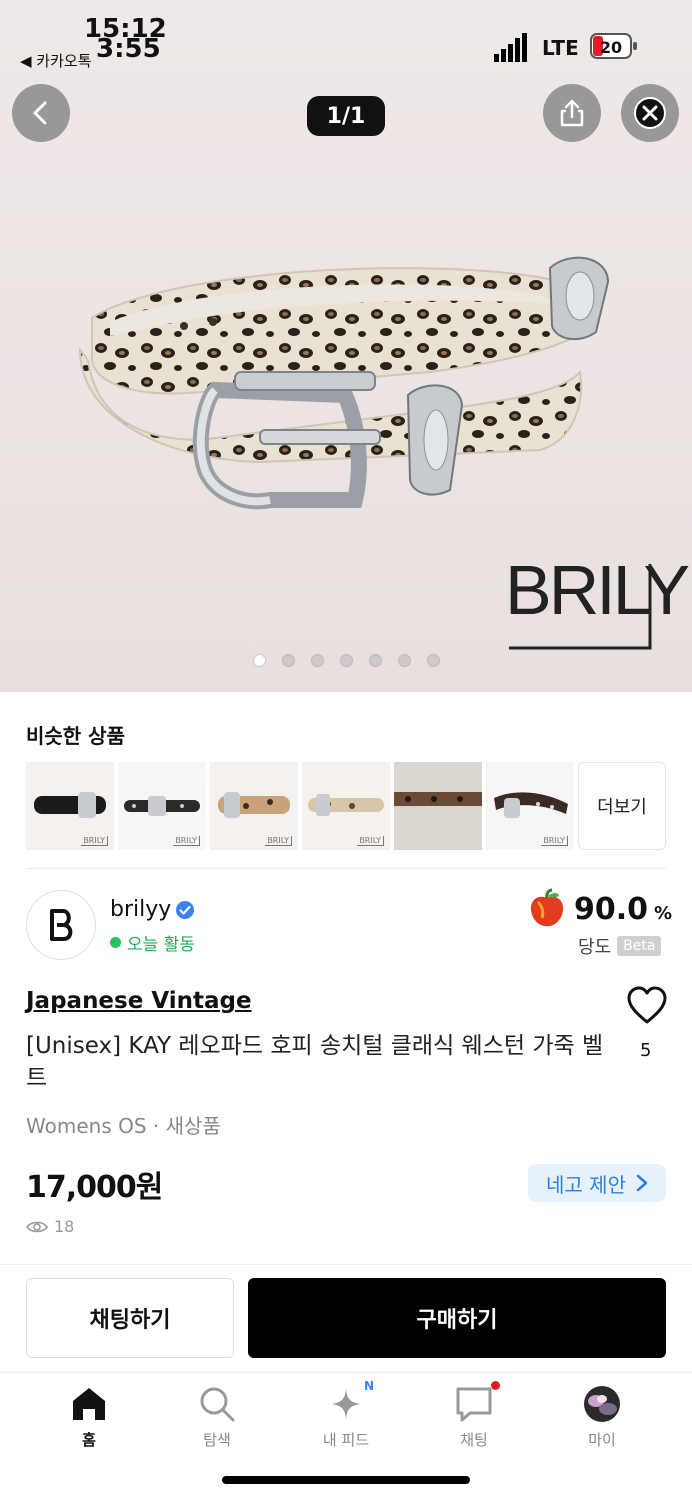 Image resolution: width=692 pixels, height=1500 pixels. What do you see at coordinates (457, 1318) in the screenshot?
I see `buy-button: 구매하기` at bounding box center [457, 1318].